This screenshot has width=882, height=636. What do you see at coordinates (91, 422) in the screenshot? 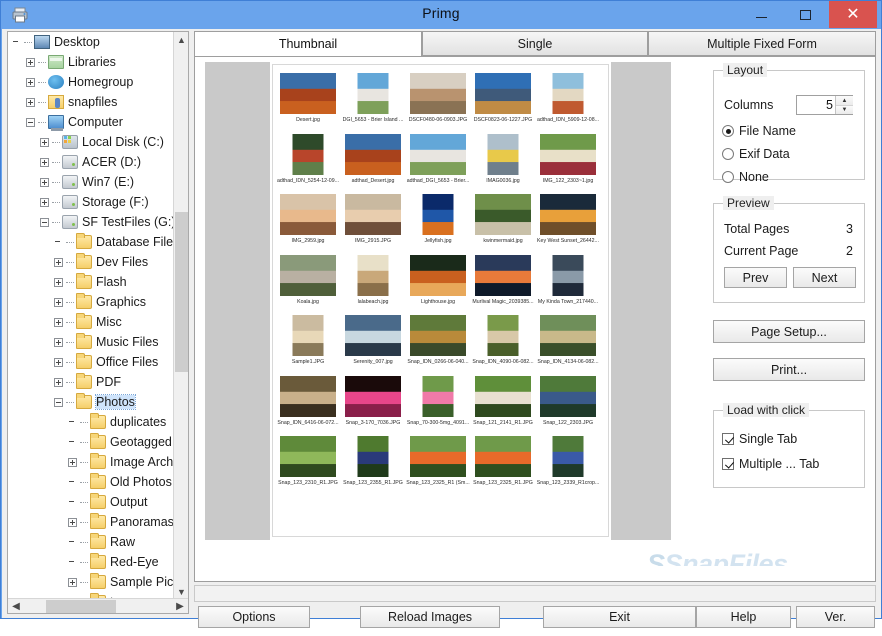
I see `tree-item-duplicates: duplicates` at bounding box center [91, 422].